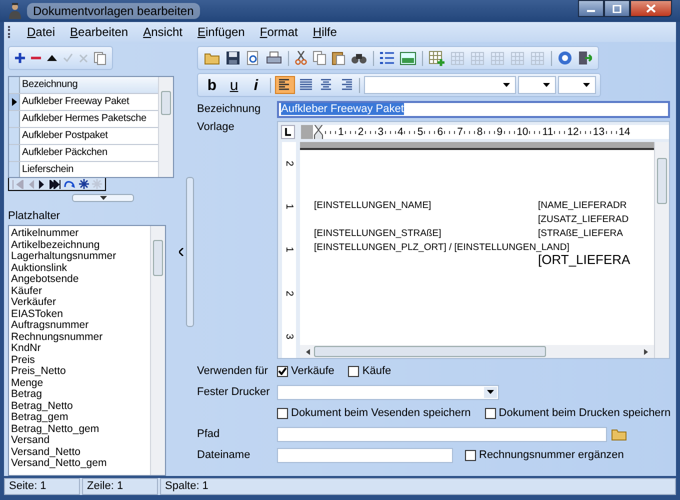 The width and height of the screenshot is (680, 500). Describe the element at coordinates (30, 440) in the screenshot. I see `placeholder-item: Versand` at that location.